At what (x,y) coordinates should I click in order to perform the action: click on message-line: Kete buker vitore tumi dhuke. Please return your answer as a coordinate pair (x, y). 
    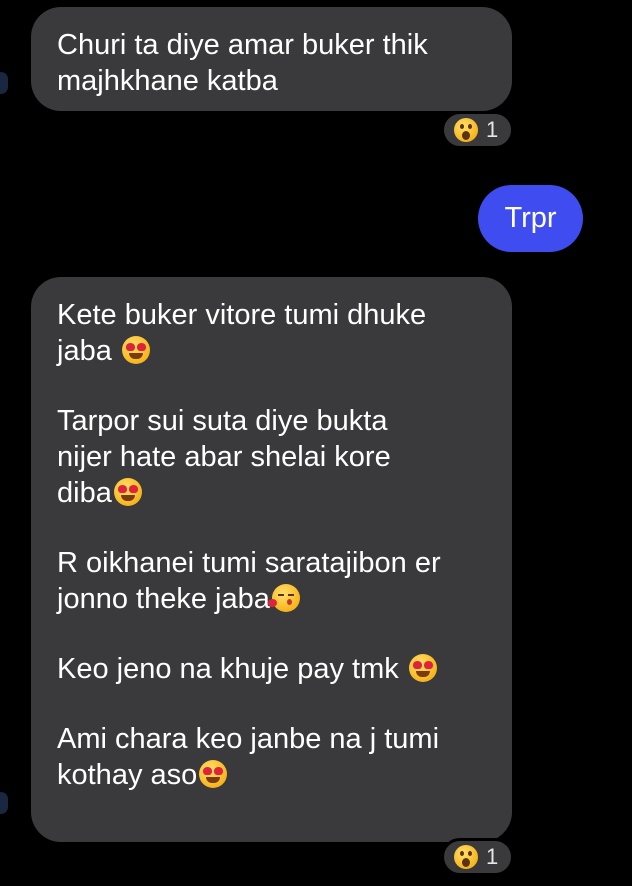
    Looking at the image, I should click on (242, 315).